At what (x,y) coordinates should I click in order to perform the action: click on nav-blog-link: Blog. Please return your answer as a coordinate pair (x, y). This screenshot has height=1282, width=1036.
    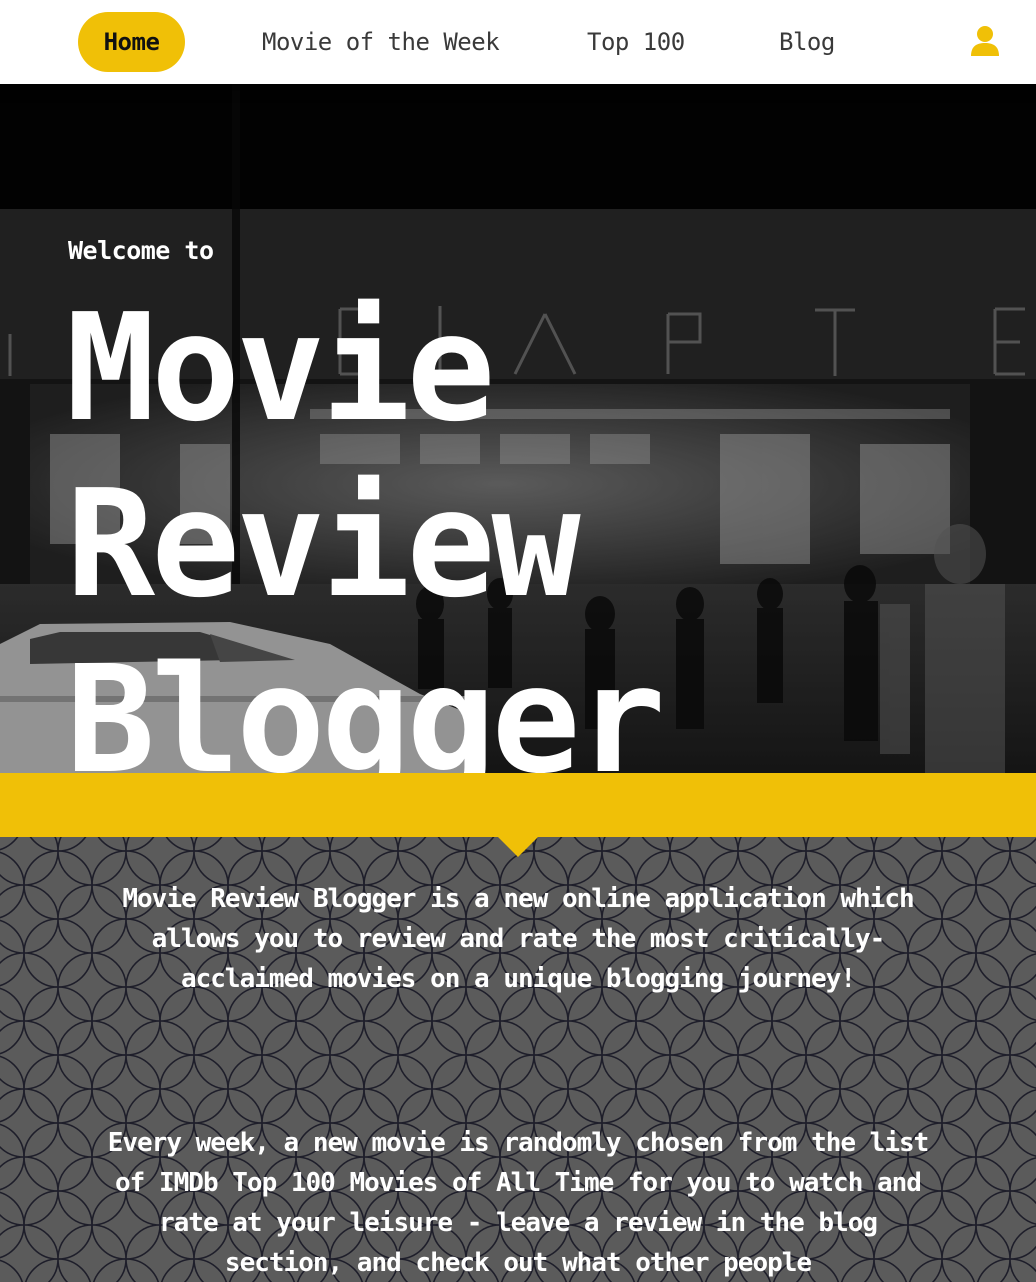
    Looking at the image, I should click on (807, 42).